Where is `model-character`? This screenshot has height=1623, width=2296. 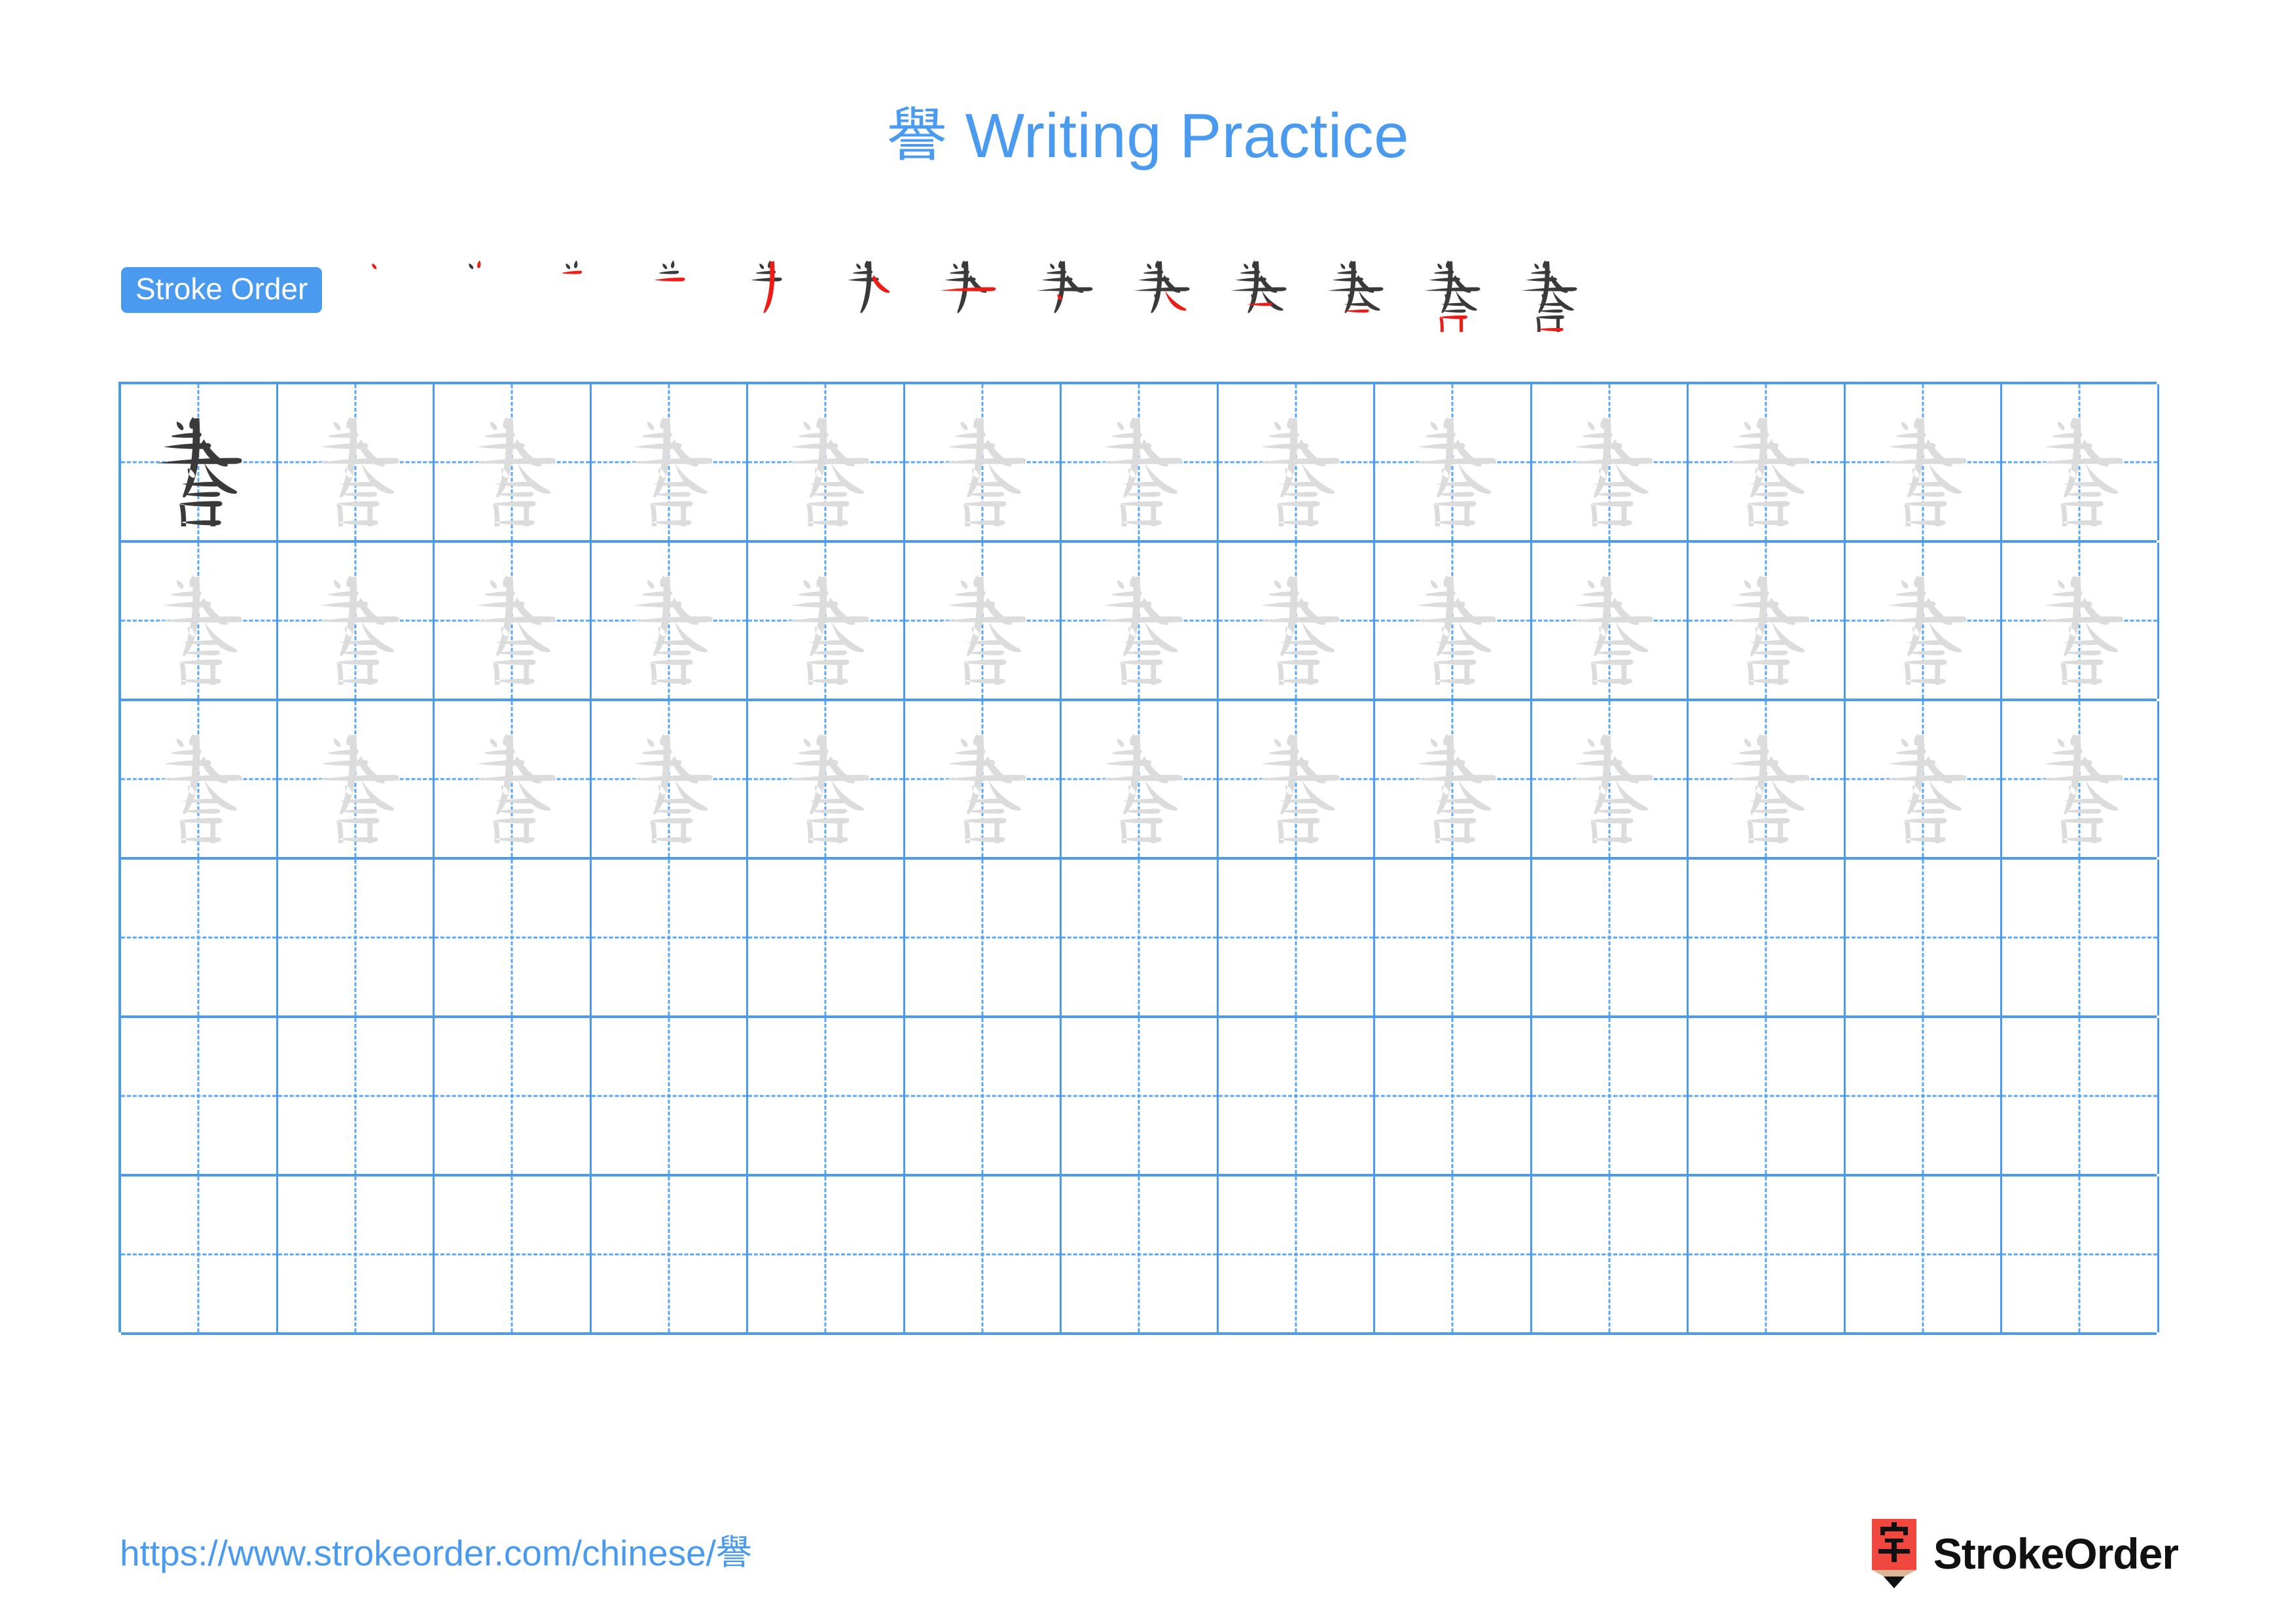 model-character is located at coordinates (198, 462).